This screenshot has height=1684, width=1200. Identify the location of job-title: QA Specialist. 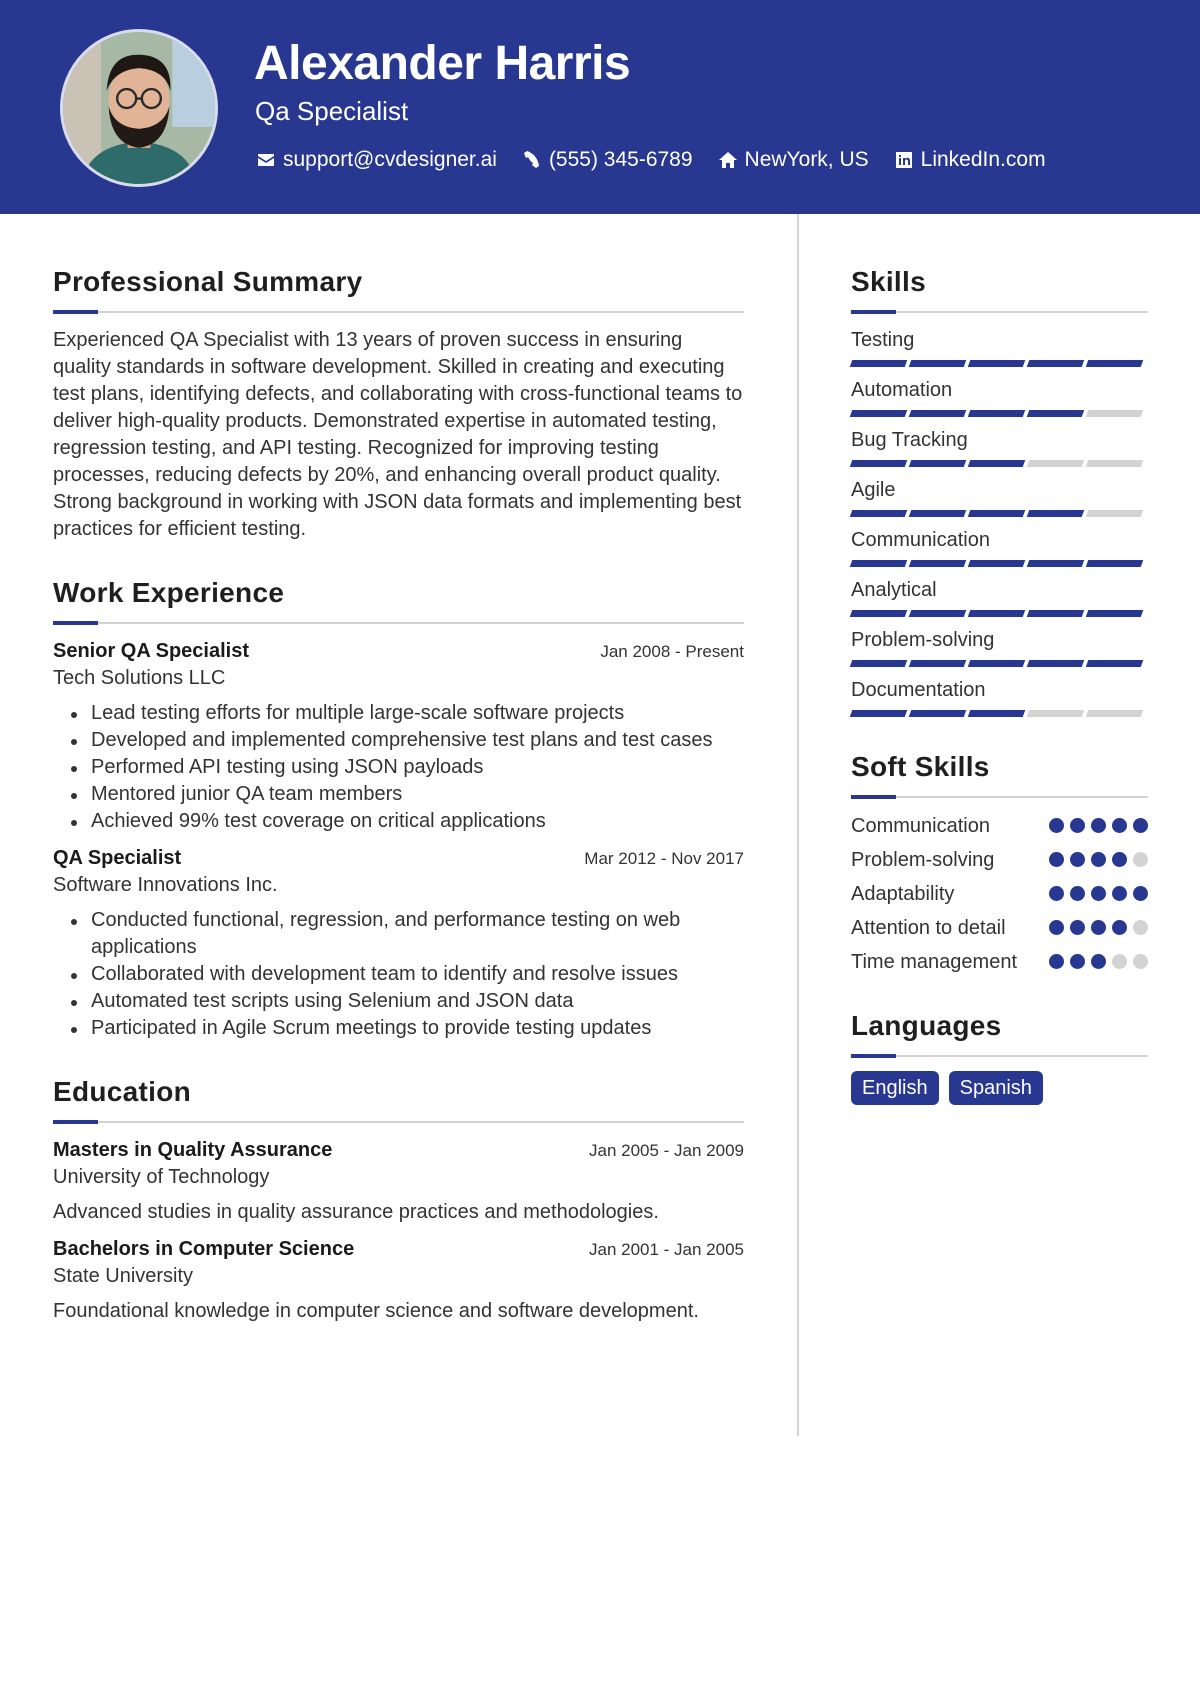
(117, 858).